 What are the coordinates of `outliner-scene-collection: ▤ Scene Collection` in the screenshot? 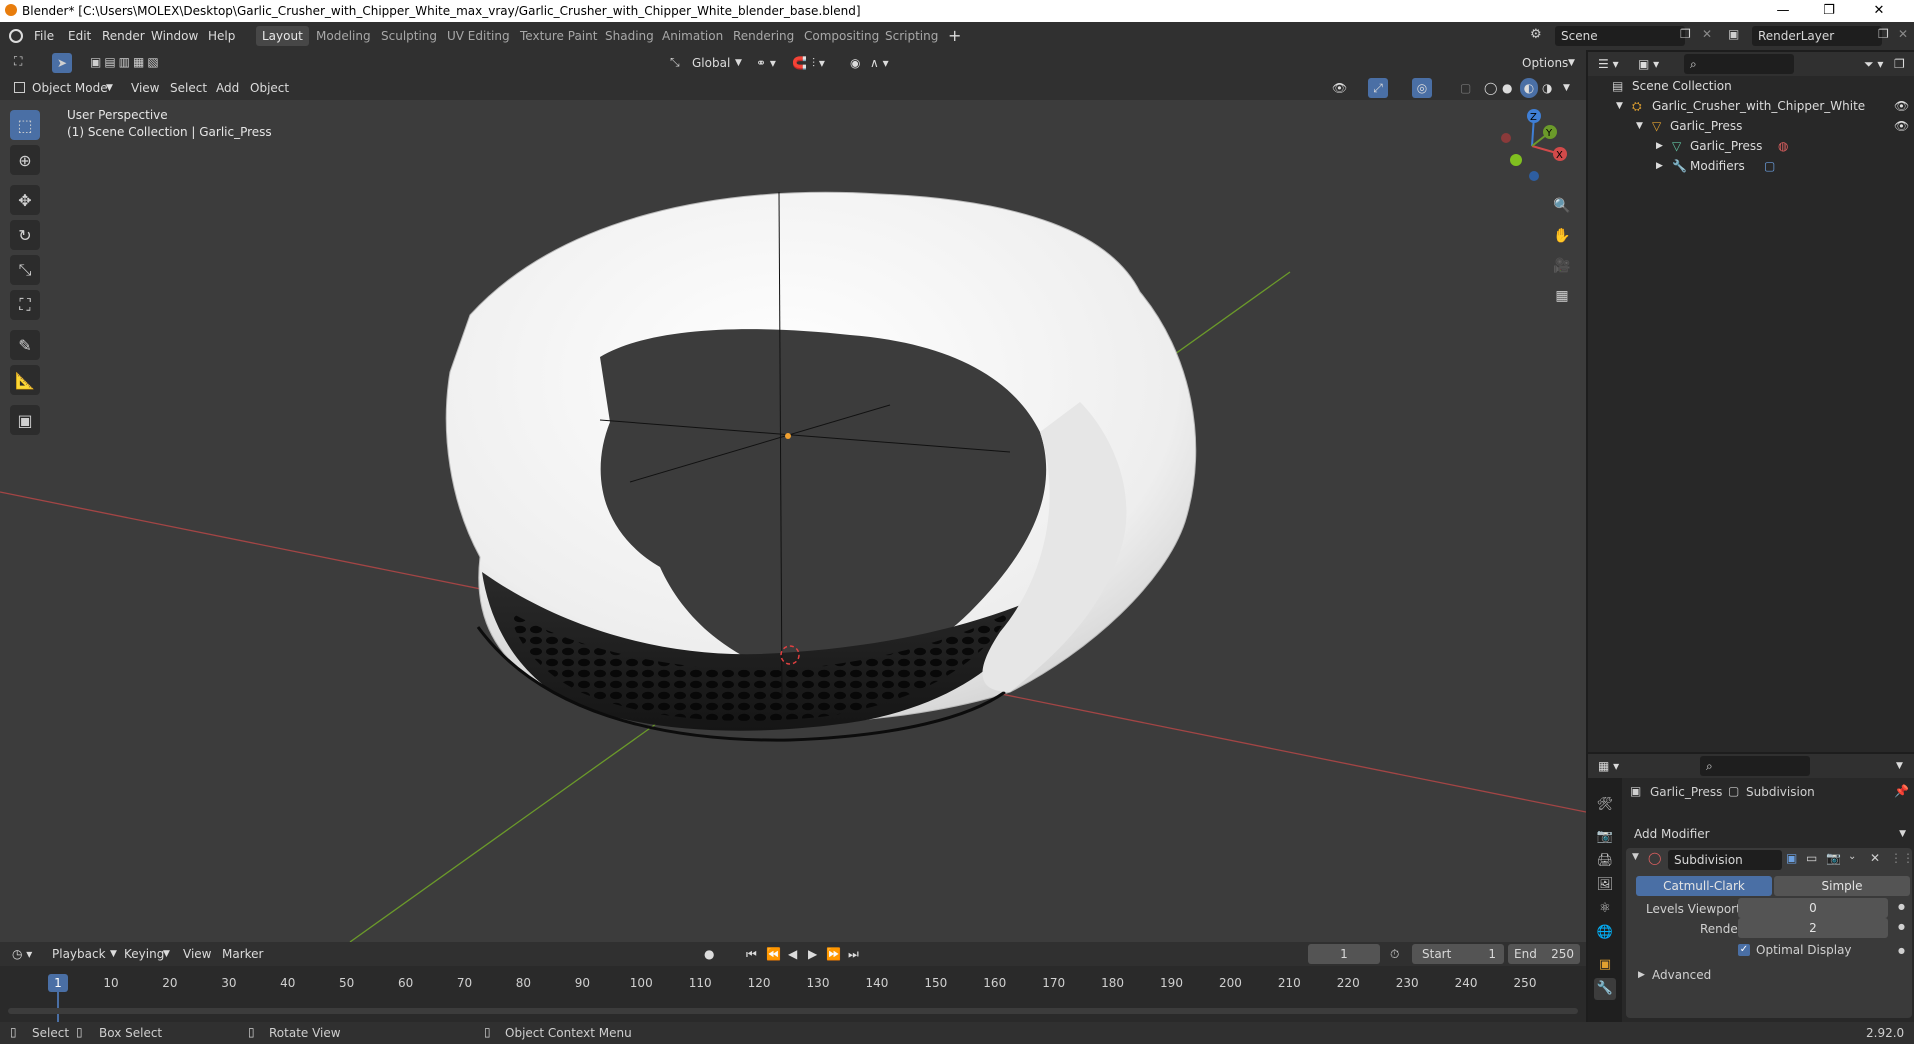 It's located at (1751, 86).